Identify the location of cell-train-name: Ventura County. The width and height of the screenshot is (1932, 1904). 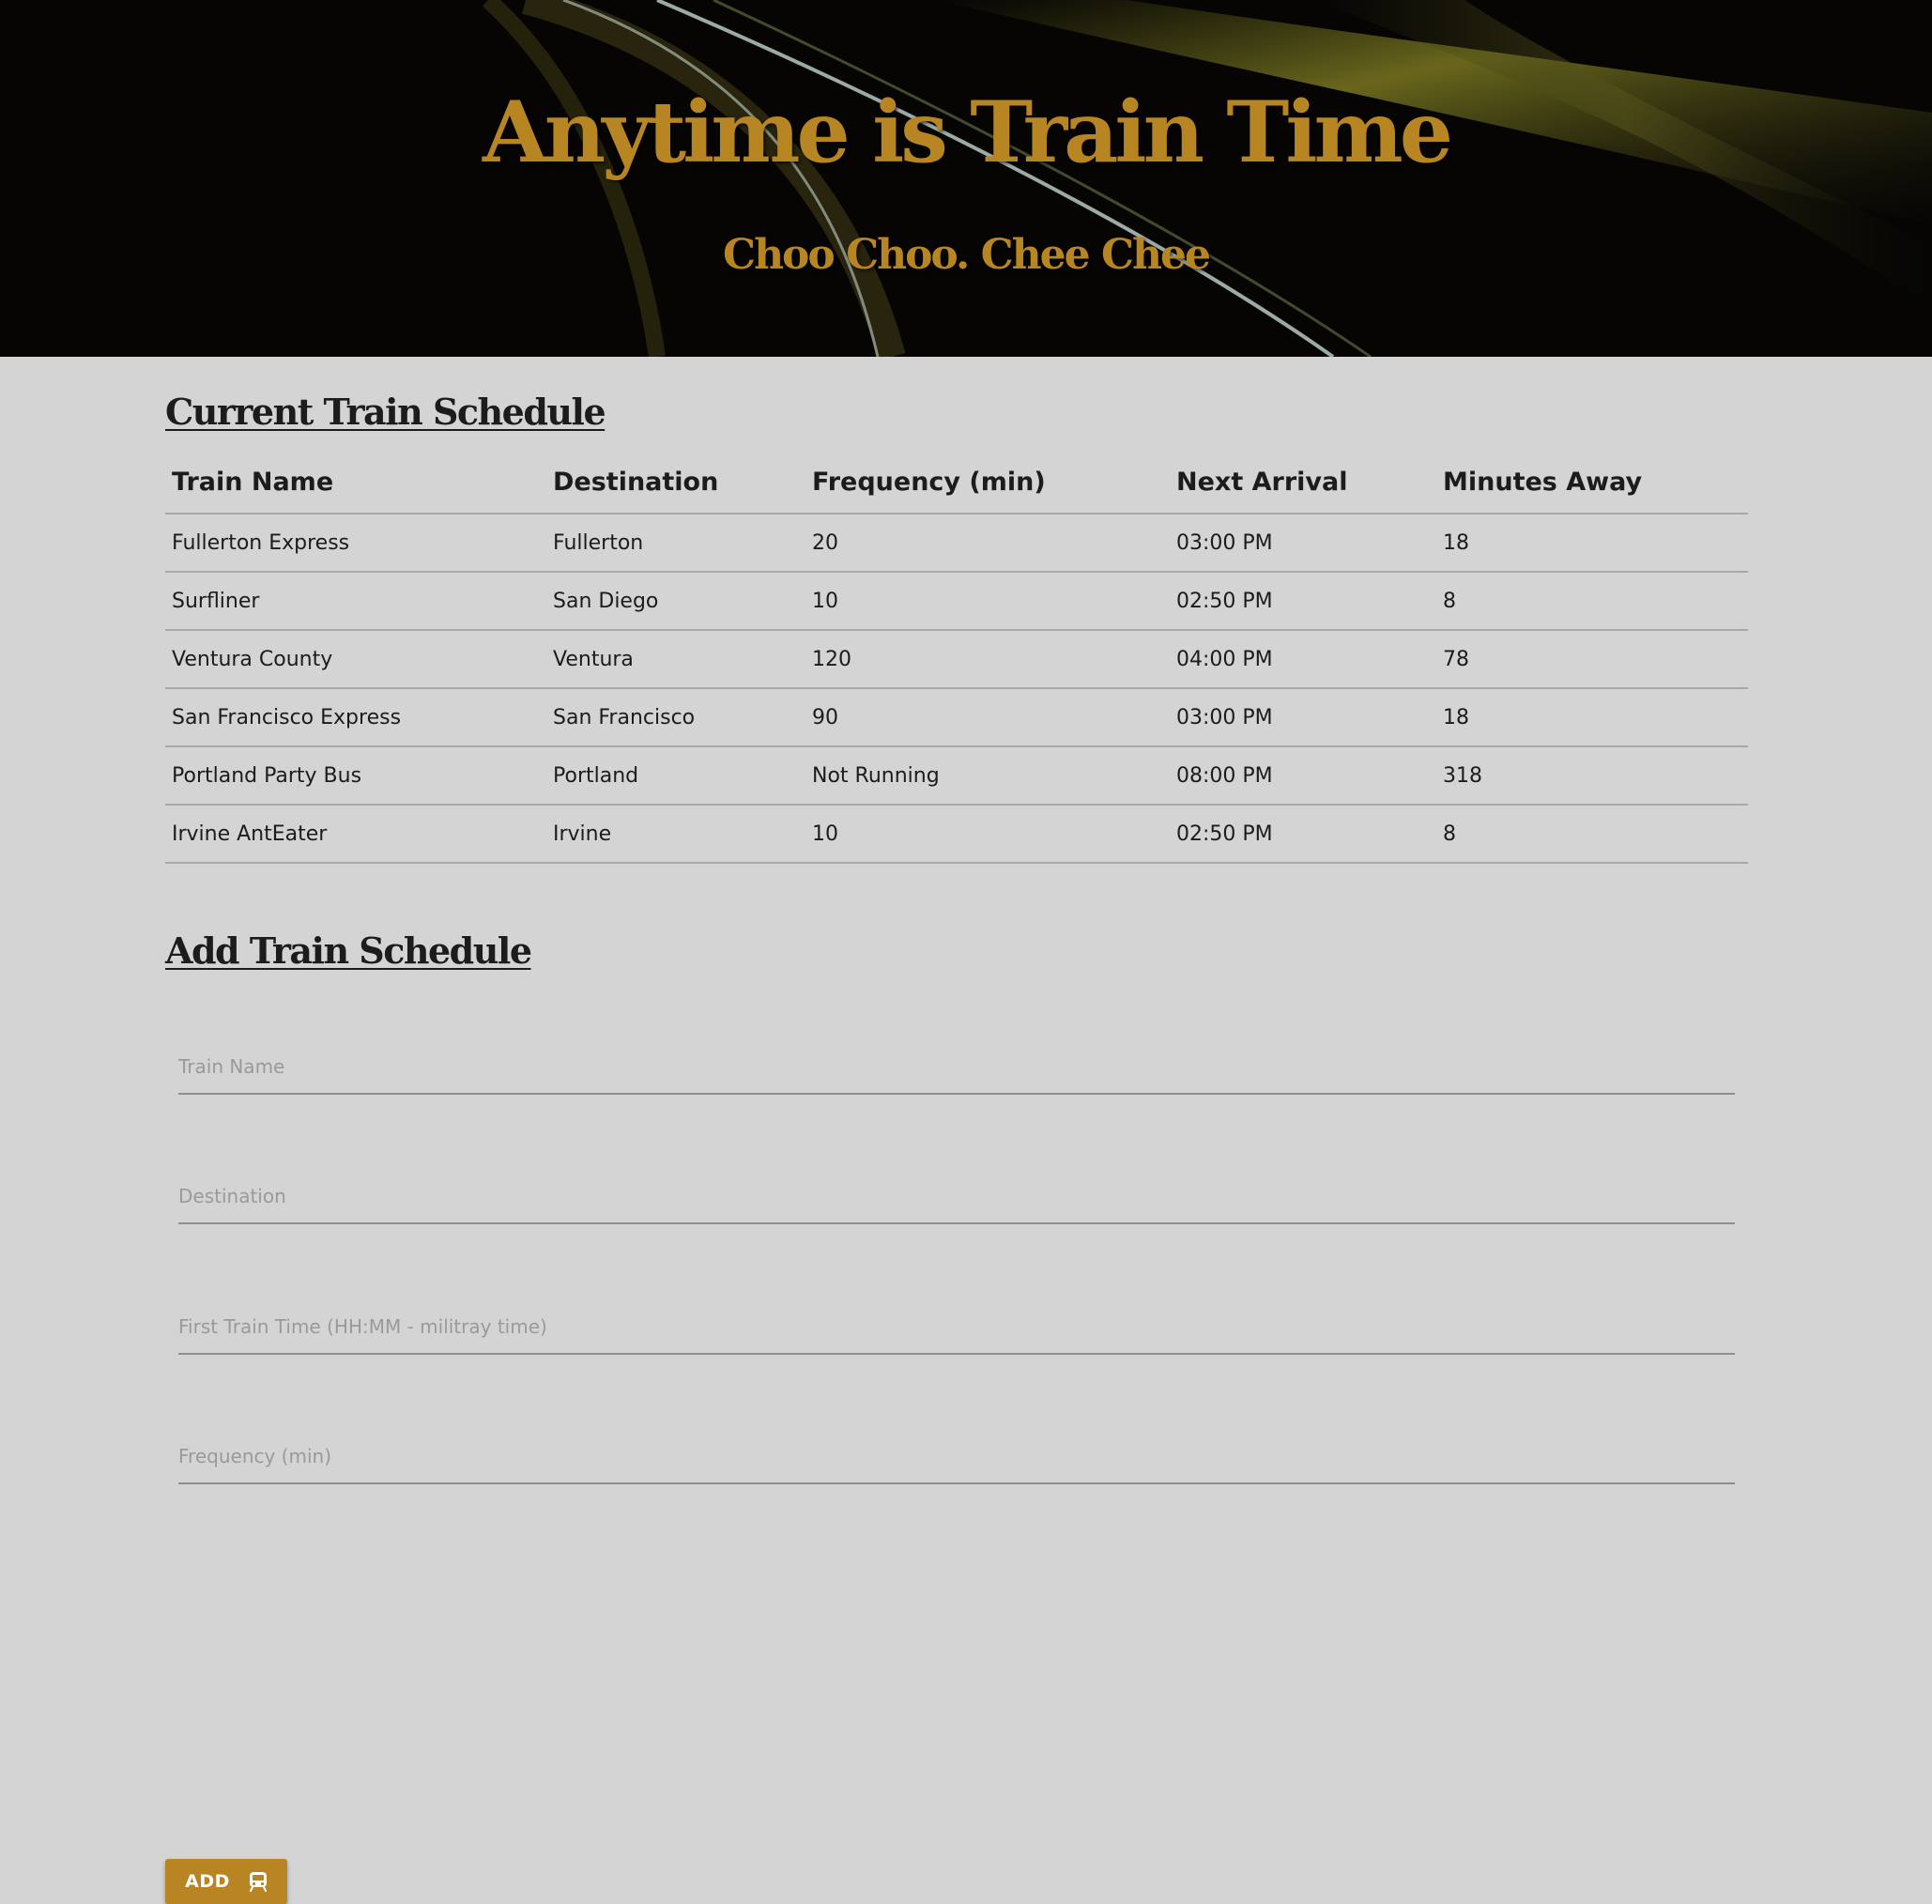
(356, 659).